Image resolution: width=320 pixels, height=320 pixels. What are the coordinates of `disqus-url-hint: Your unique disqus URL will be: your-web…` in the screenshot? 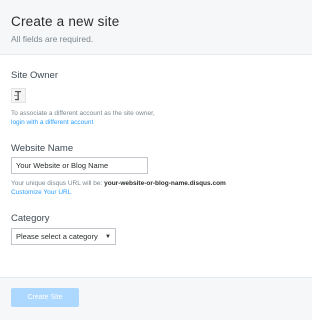 It's located at (118, 183).